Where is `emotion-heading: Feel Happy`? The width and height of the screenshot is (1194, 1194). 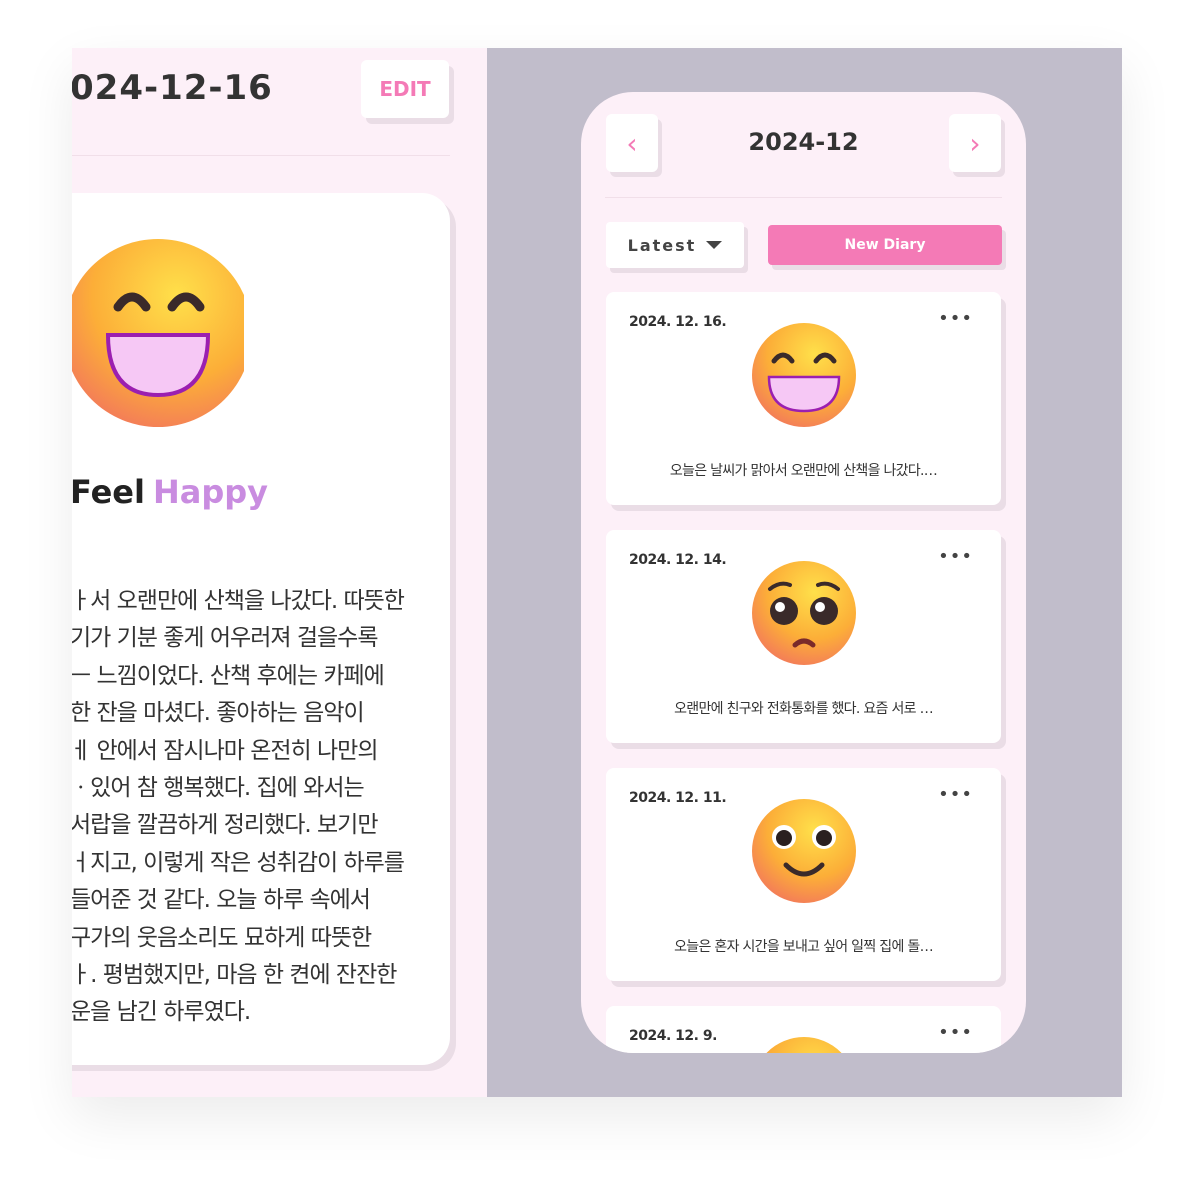
emotion-heading: Feel Happy is located at coordinates (170, 492).